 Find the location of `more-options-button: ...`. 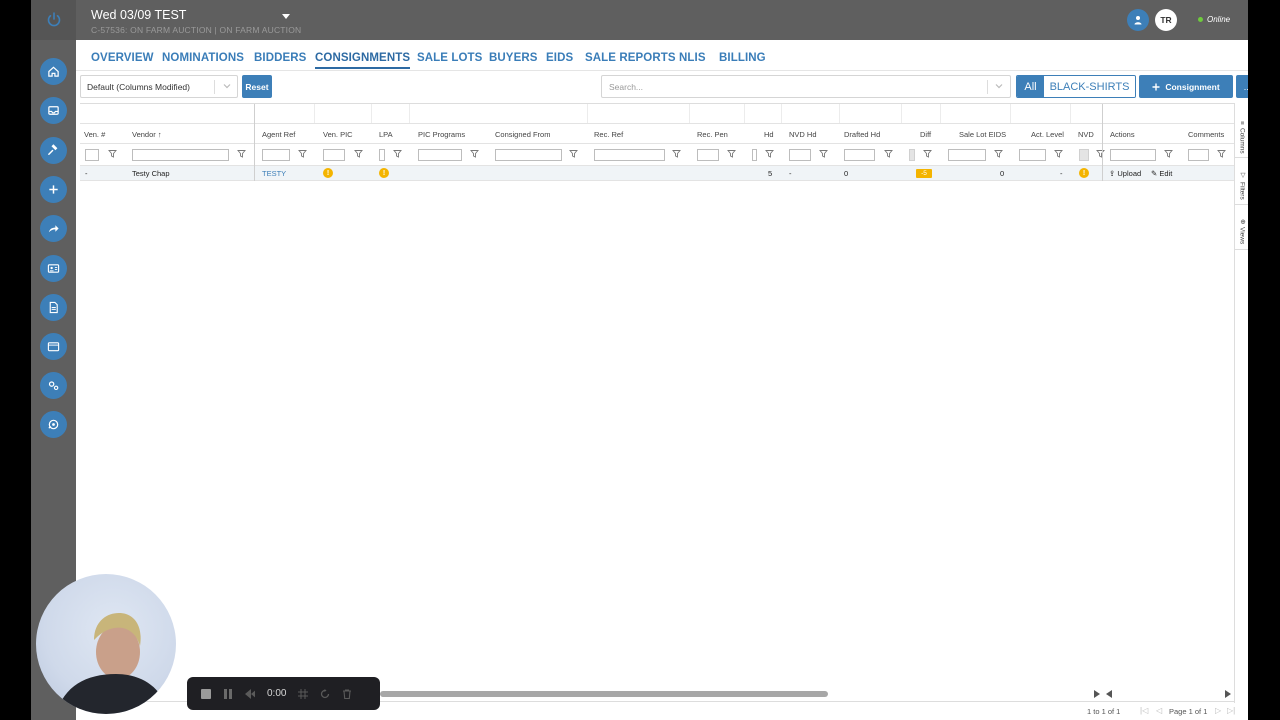

more-options-button: ... is located at coordinates (1242, 86).